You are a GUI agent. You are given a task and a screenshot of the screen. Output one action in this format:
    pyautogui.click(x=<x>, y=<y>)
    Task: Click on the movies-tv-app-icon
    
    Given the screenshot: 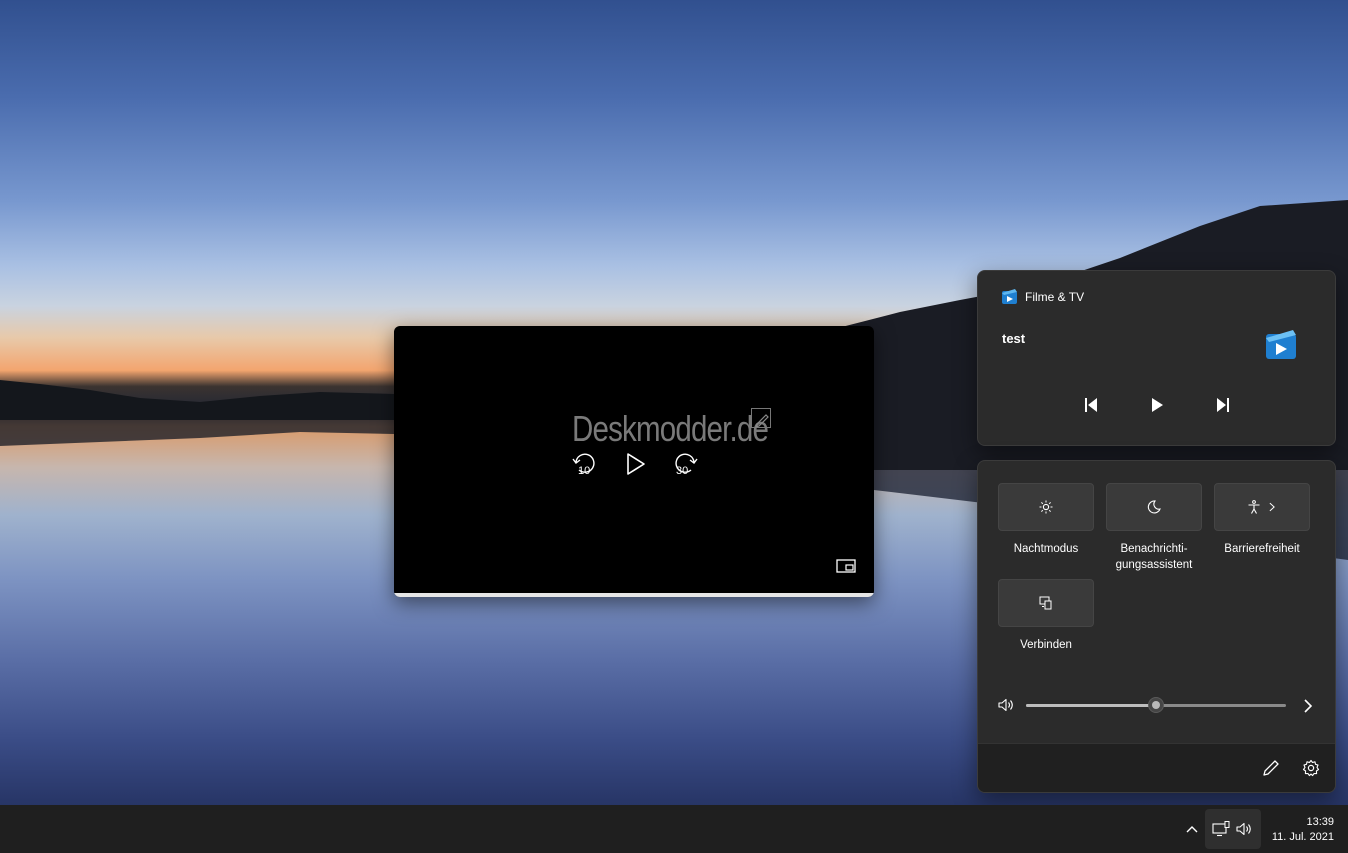 What is the action you would take?
    pyautogui.click(x=1009, y=296)
    